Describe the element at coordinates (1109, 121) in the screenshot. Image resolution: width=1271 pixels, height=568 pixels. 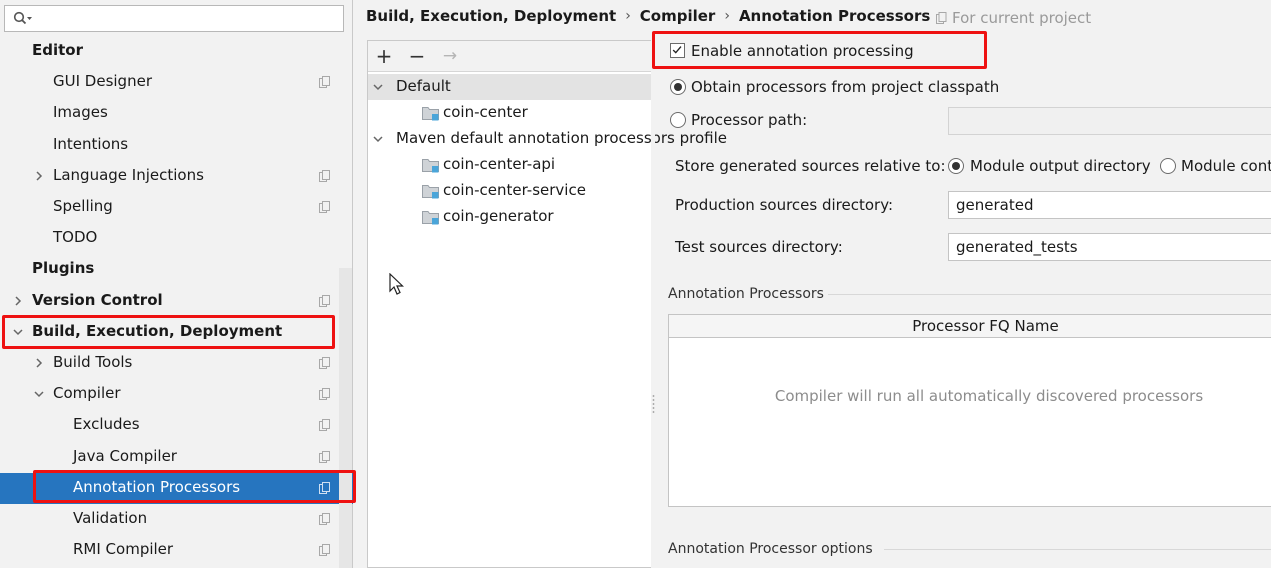
I see `processor-path-field` at that location.